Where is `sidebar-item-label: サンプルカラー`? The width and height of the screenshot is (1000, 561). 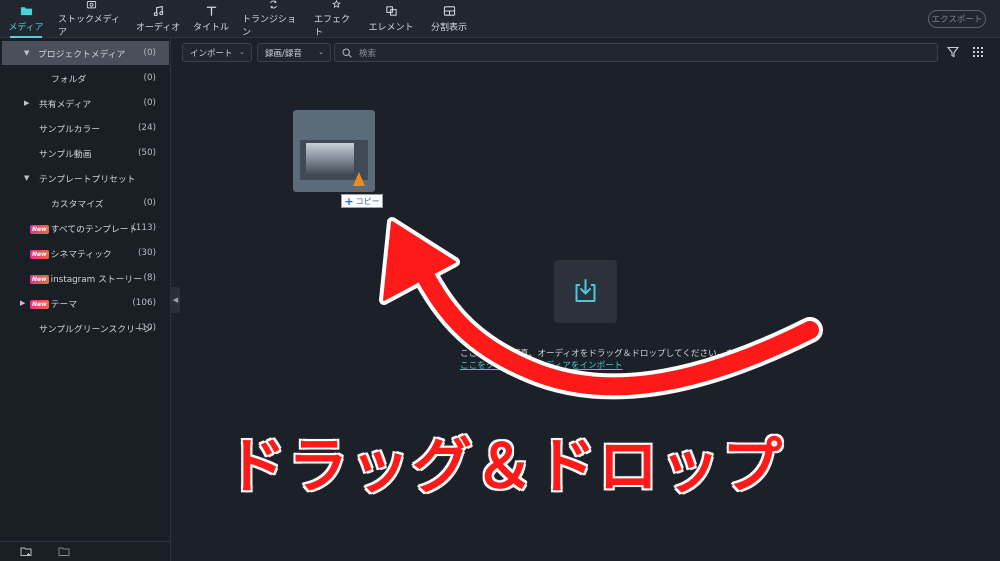
sidebar-item-label: サンプルカラー is located at coordinates (70, 129).